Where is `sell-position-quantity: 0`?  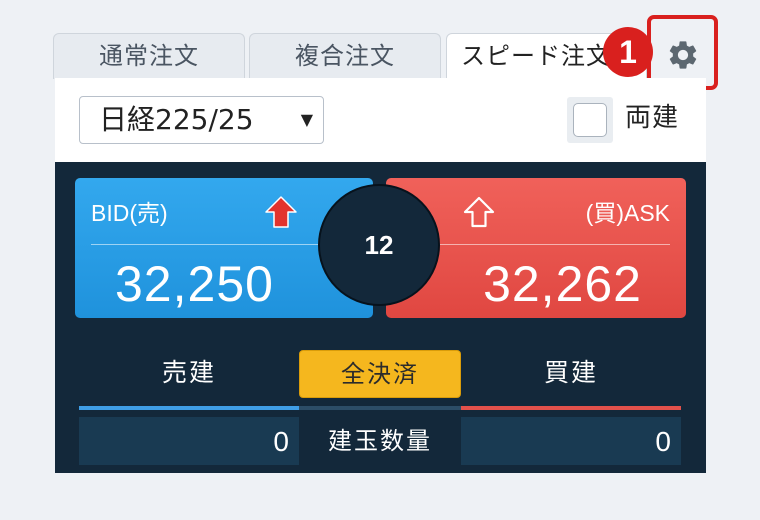
sell-position-quantity: 0 is located at coordinates (189, 441).